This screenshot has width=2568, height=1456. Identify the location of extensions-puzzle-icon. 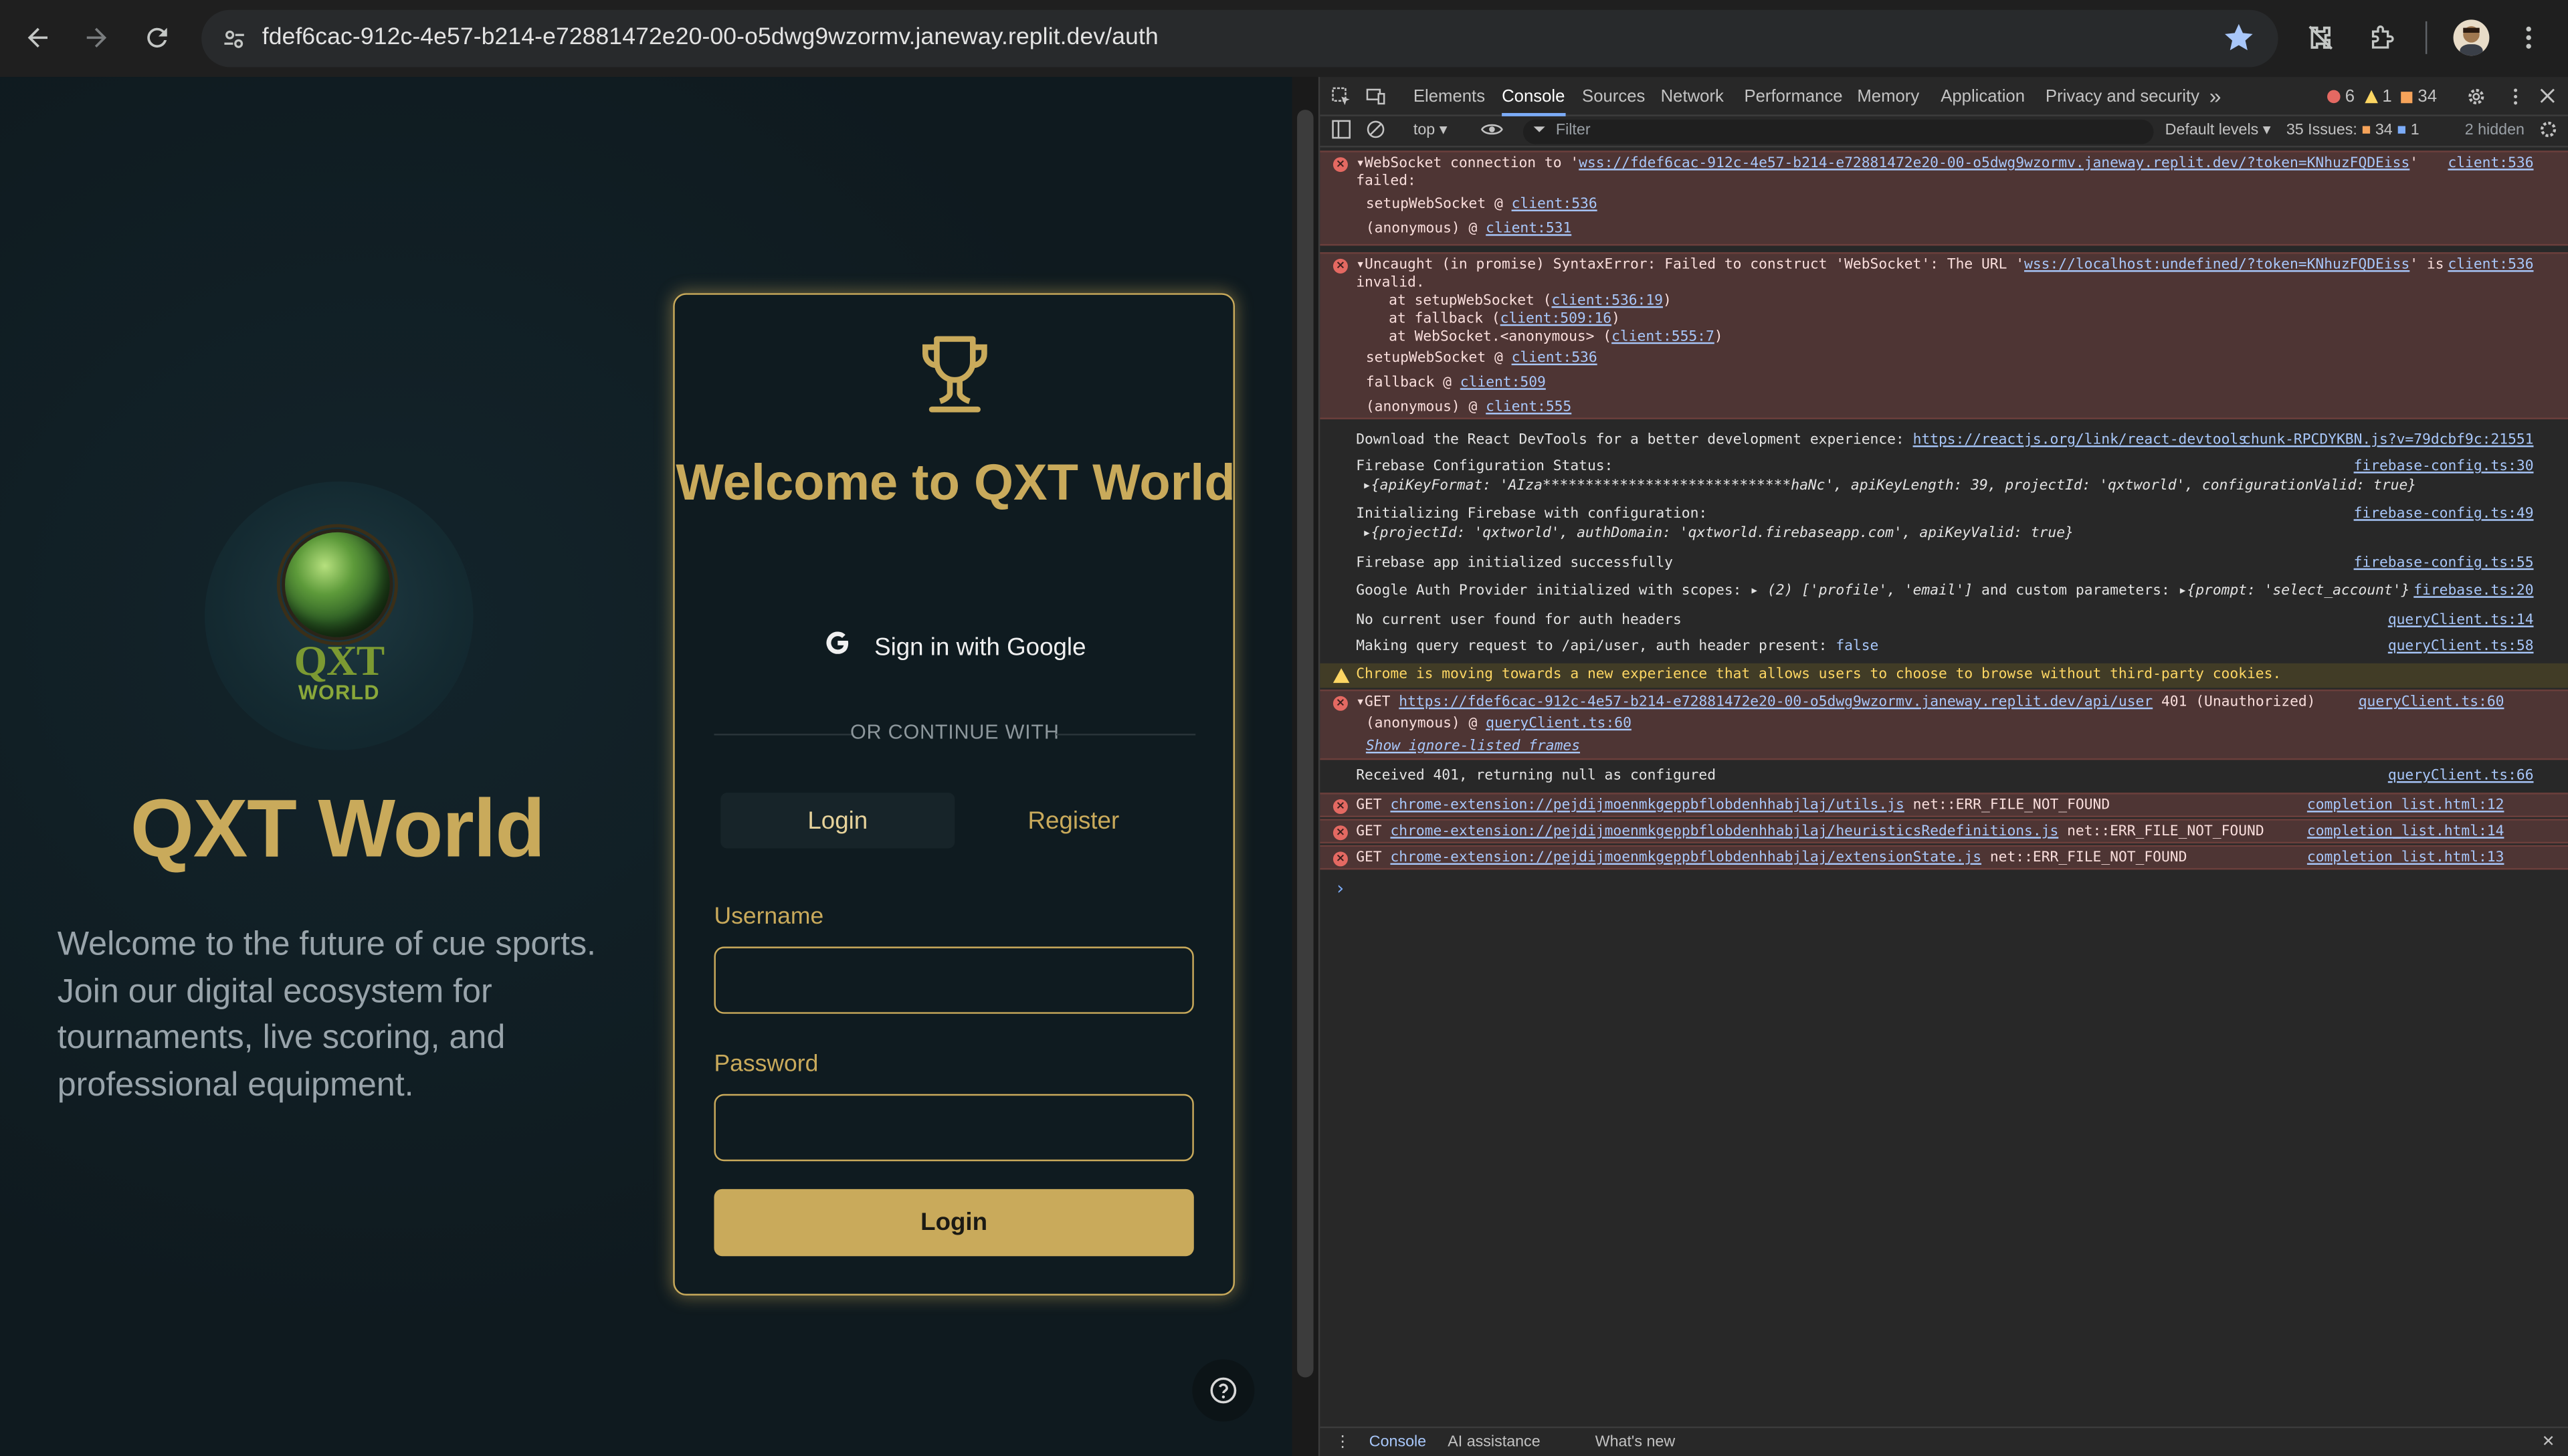
(2383, 37).